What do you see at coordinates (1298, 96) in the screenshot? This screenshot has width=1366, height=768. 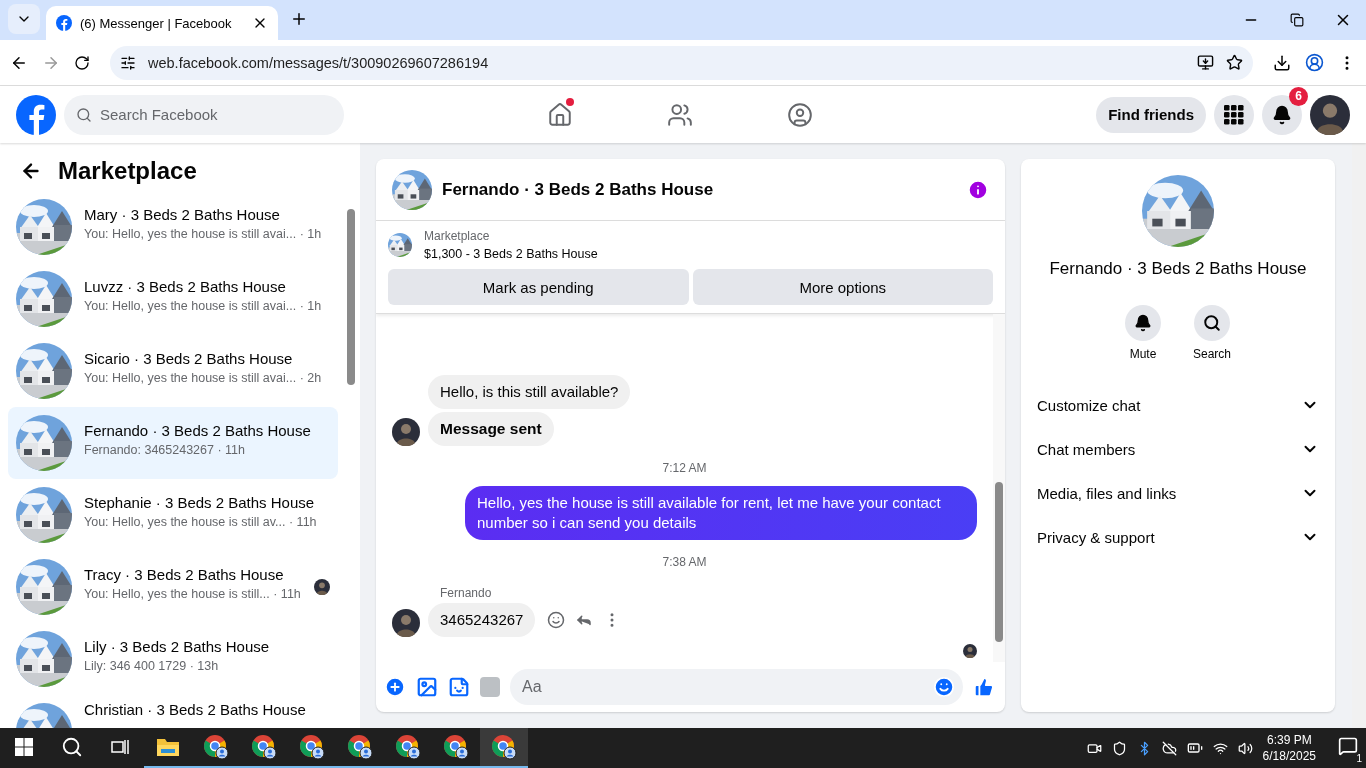 I see `notification-badge: 6` at bounding box center [1298, 96].